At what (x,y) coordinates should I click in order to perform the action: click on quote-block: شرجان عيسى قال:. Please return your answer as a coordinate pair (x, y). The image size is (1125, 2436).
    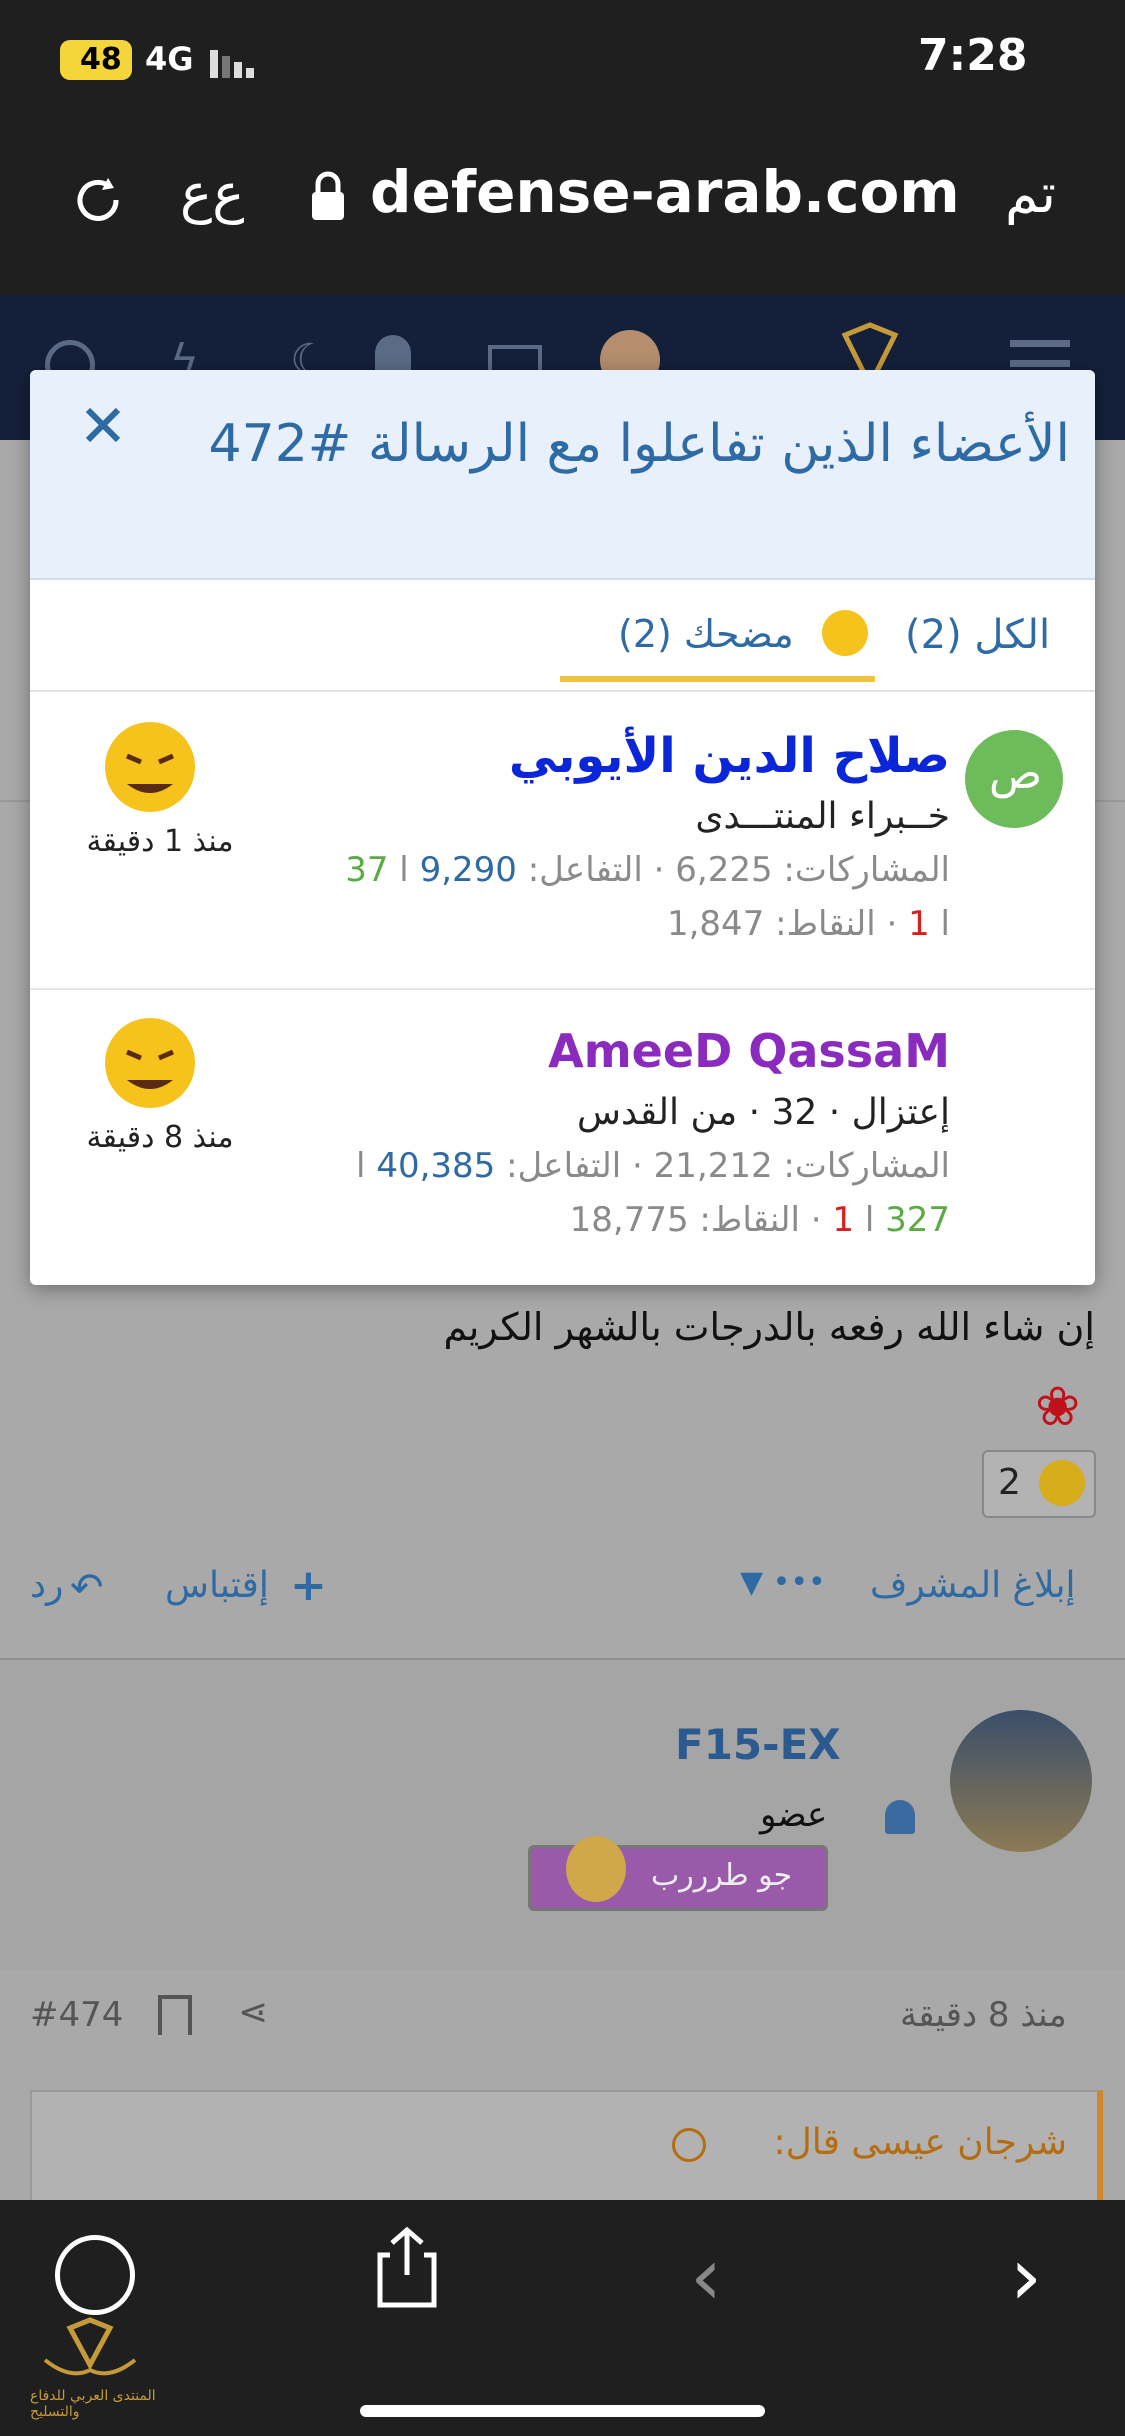
    Looking at the image, I should click on (566, 2147).